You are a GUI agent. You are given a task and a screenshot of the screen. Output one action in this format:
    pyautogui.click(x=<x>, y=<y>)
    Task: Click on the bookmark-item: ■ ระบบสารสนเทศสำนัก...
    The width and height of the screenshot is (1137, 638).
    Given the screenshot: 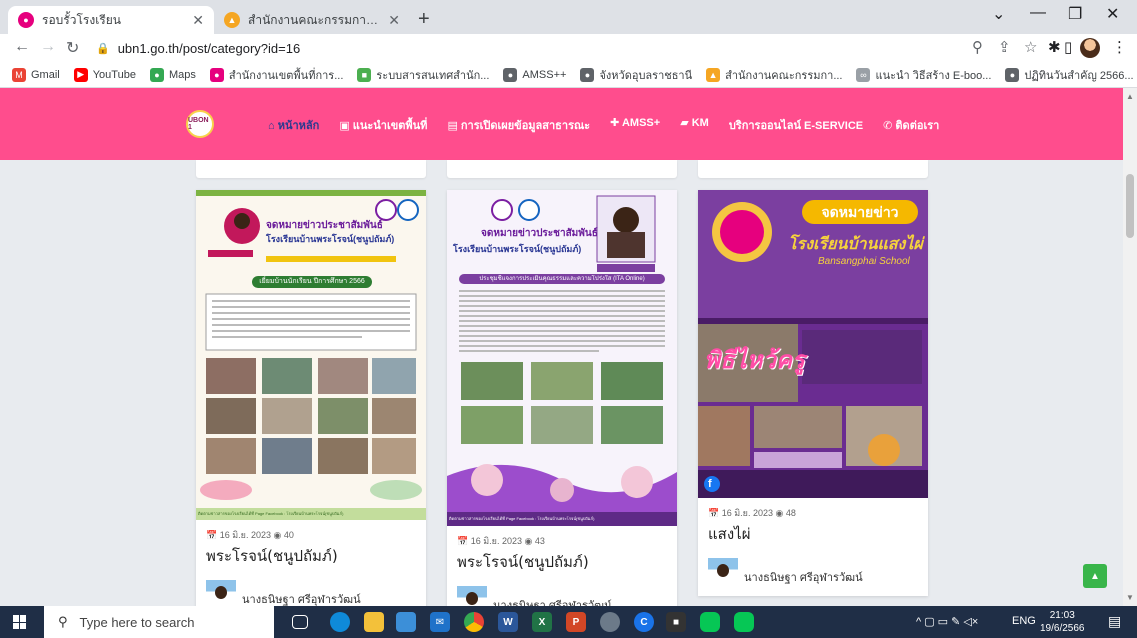 What is the action you would take?
    pyautogui.click(x=423, y=75)
    